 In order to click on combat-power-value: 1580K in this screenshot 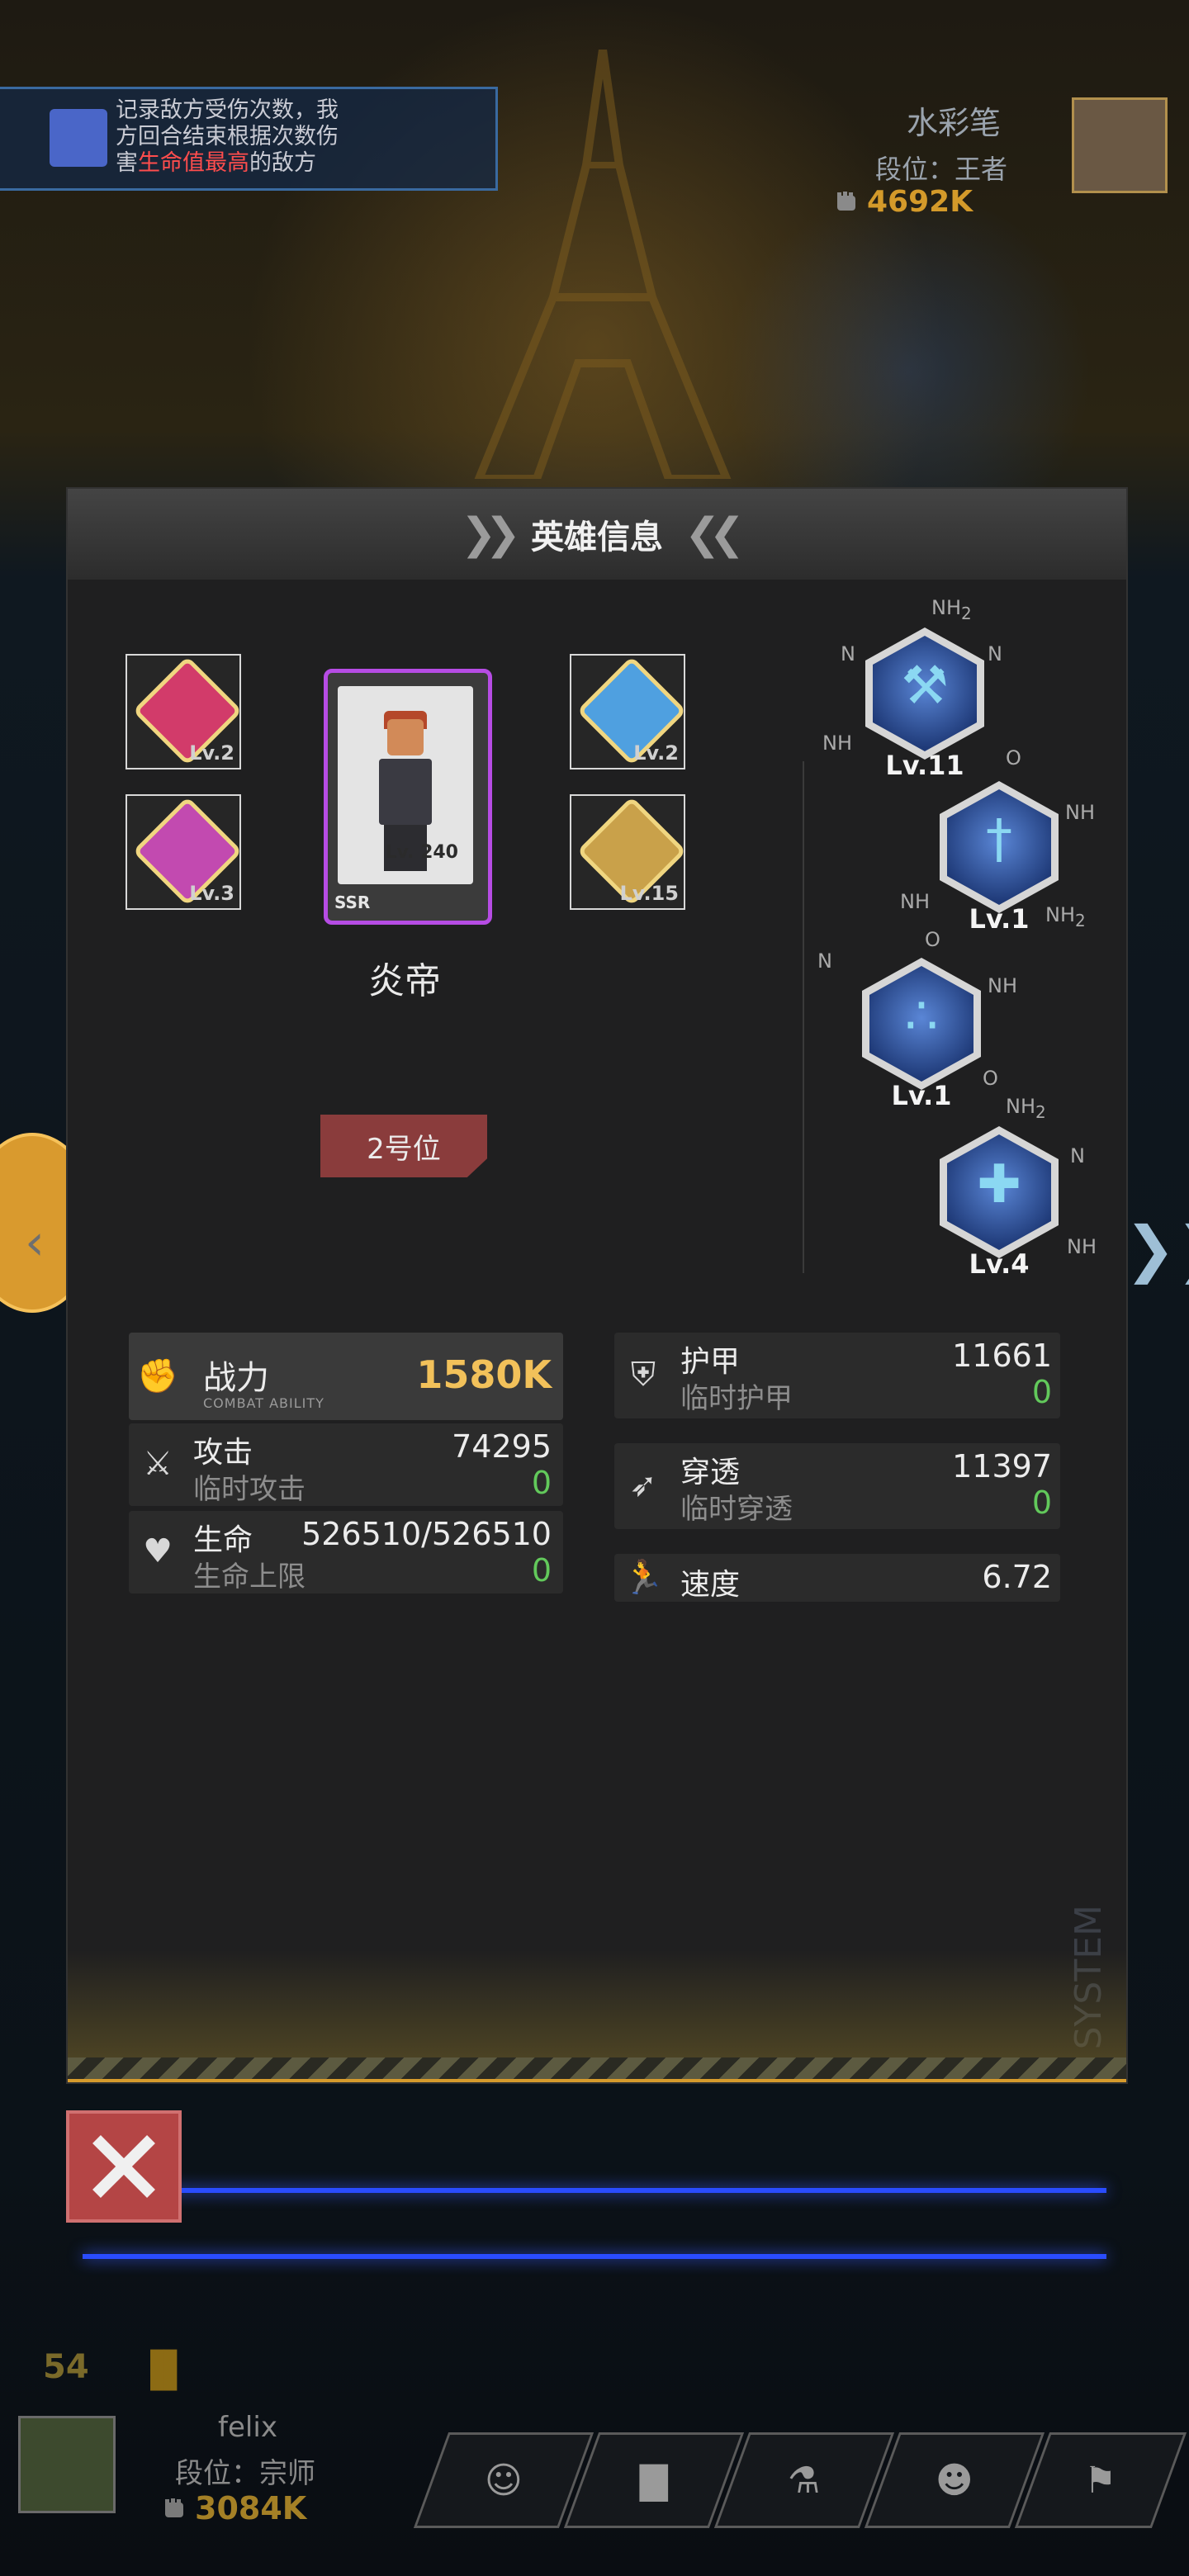, I will do `click(484, 1374)`.